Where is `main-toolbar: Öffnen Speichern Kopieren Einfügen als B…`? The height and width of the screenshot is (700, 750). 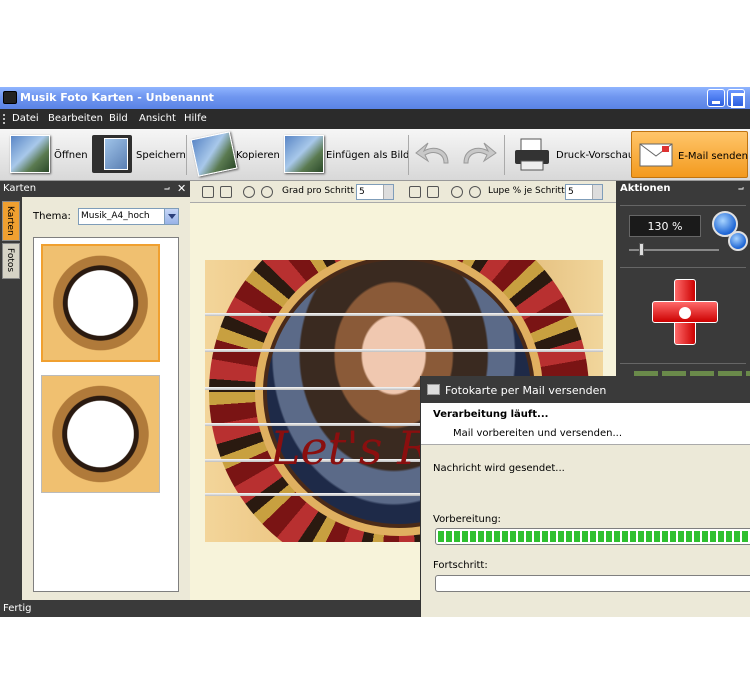
main-toolbar: Öffnen Speichern Kopieren Einfügen als B… is located at coordinates (375, 155).